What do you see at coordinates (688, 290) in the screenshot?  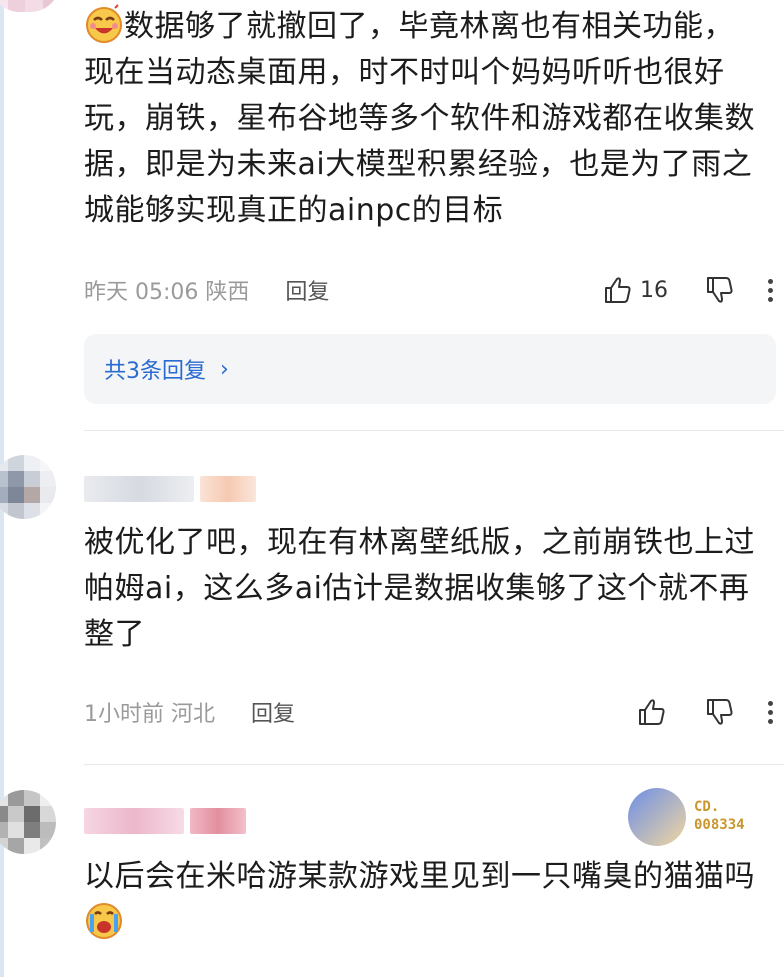 I see `comment-actions: 16` at bounding box center [688, 290].